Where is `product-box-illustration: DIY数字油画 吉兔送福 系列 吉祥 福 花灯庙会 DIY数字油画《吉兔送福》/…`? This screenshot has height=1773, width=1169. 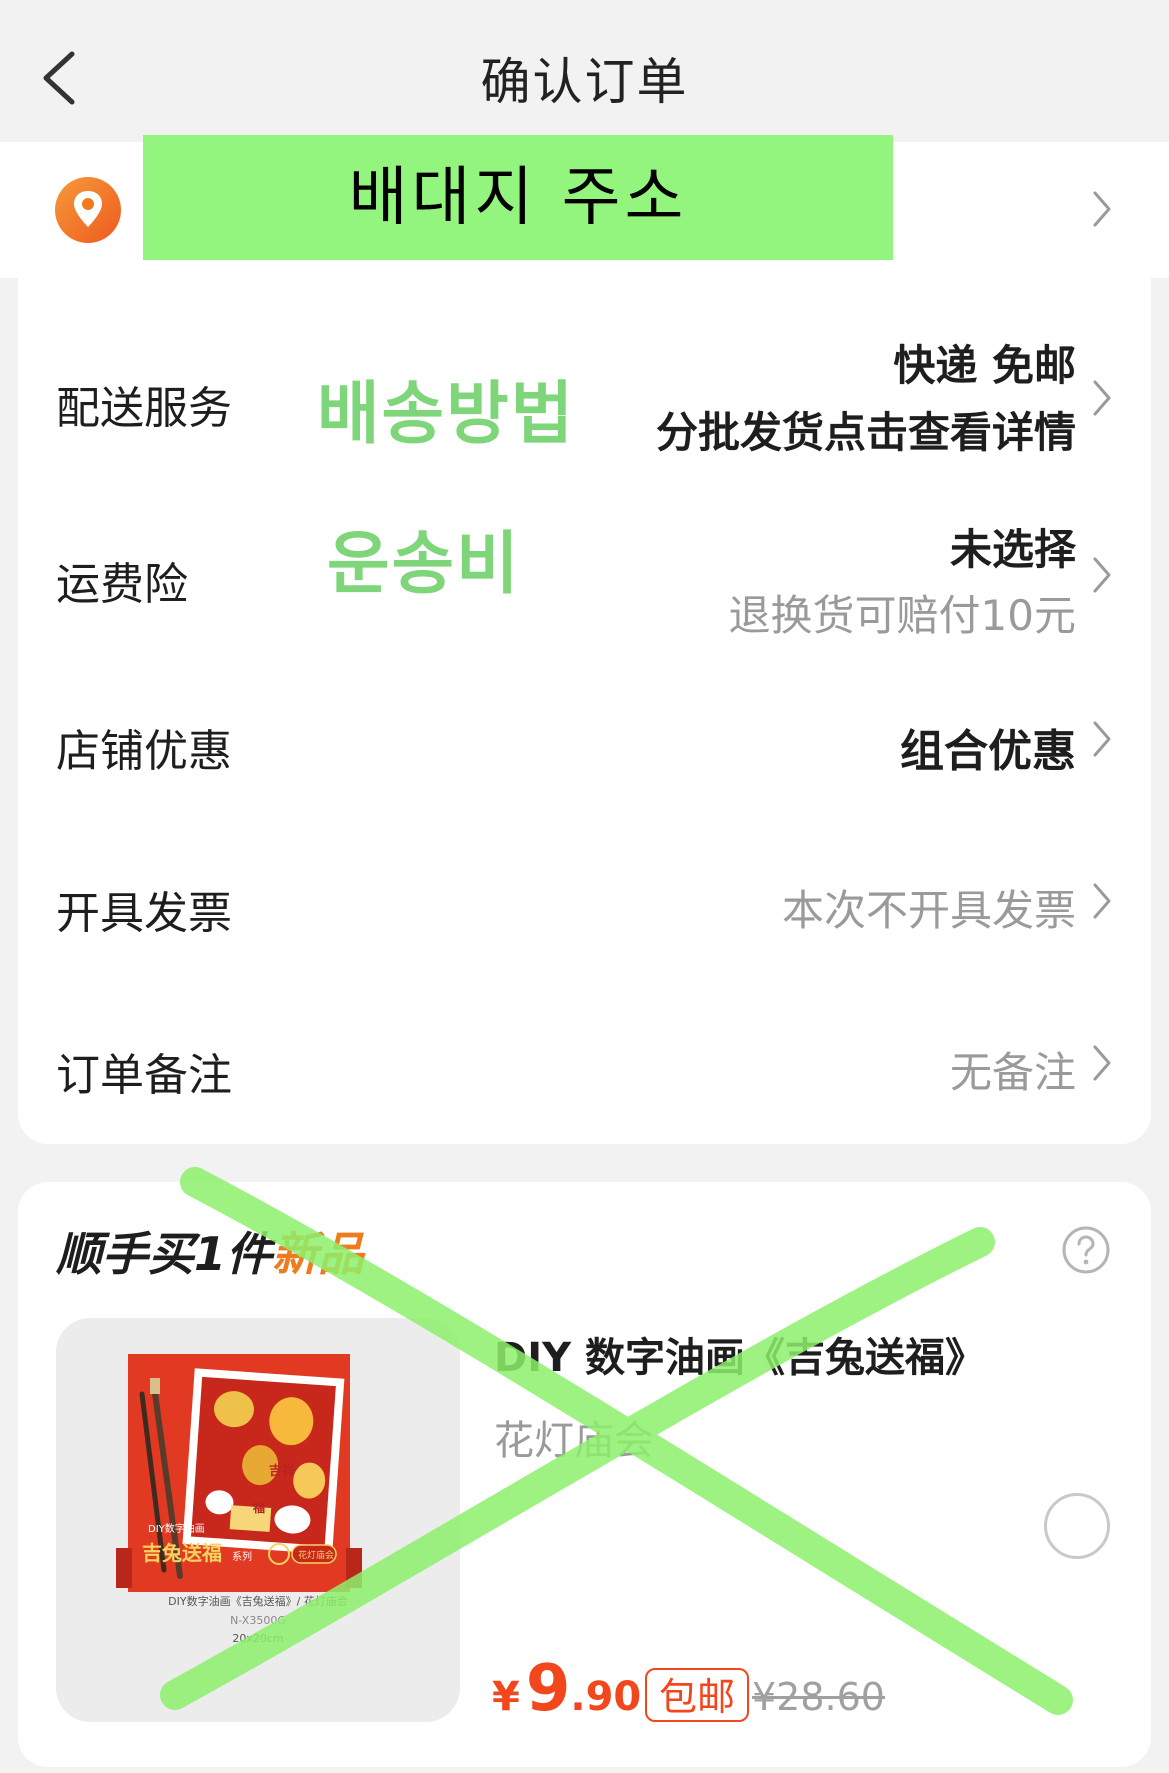
product-box-illustration: DIY数字油画 吉兔送福 系列 吉祥 福 花灯庙会 DIY数字油画《吉兔送福》/… is located at coordinates (239, 1499).